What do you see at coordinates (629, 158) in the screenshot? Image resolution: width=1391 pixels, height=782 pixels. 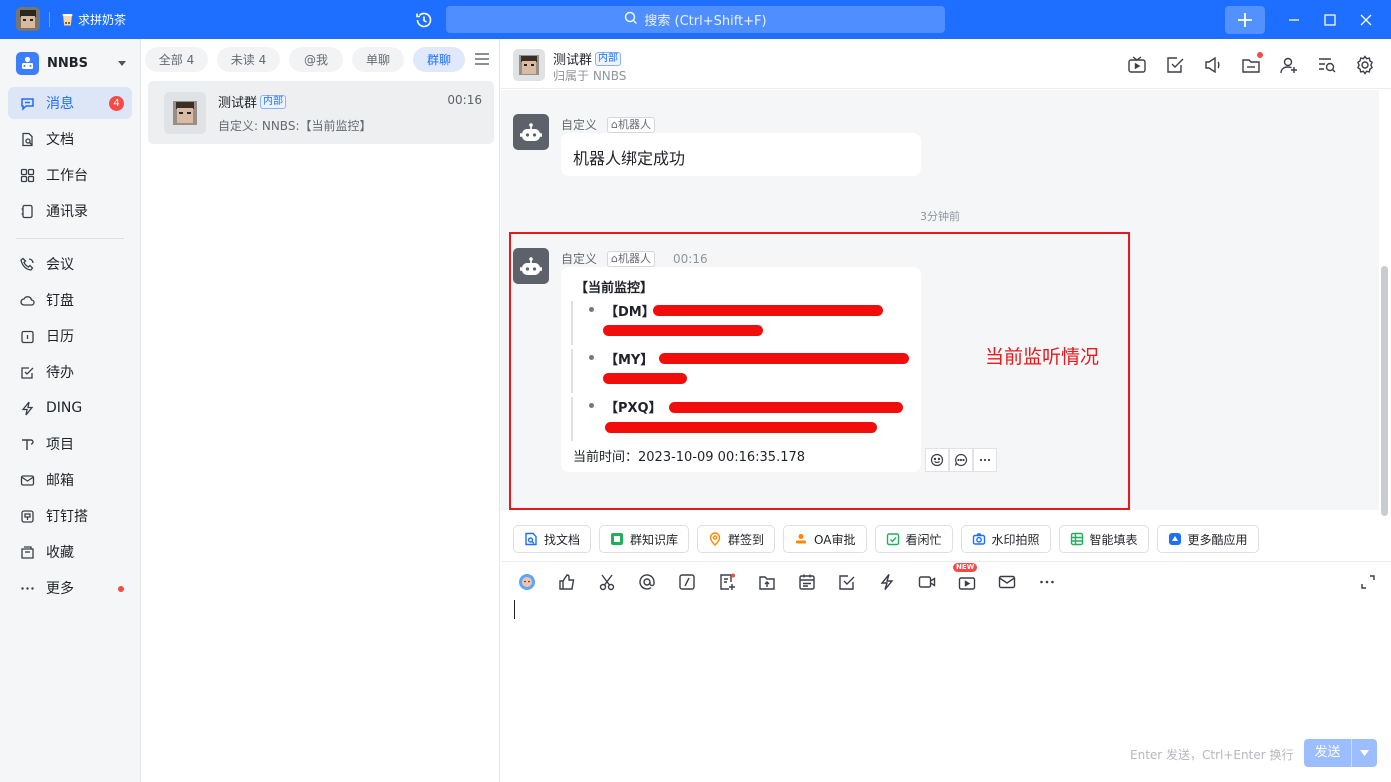 I see `message-text: 机器人绑定成功` at bounding box center [629, 158].